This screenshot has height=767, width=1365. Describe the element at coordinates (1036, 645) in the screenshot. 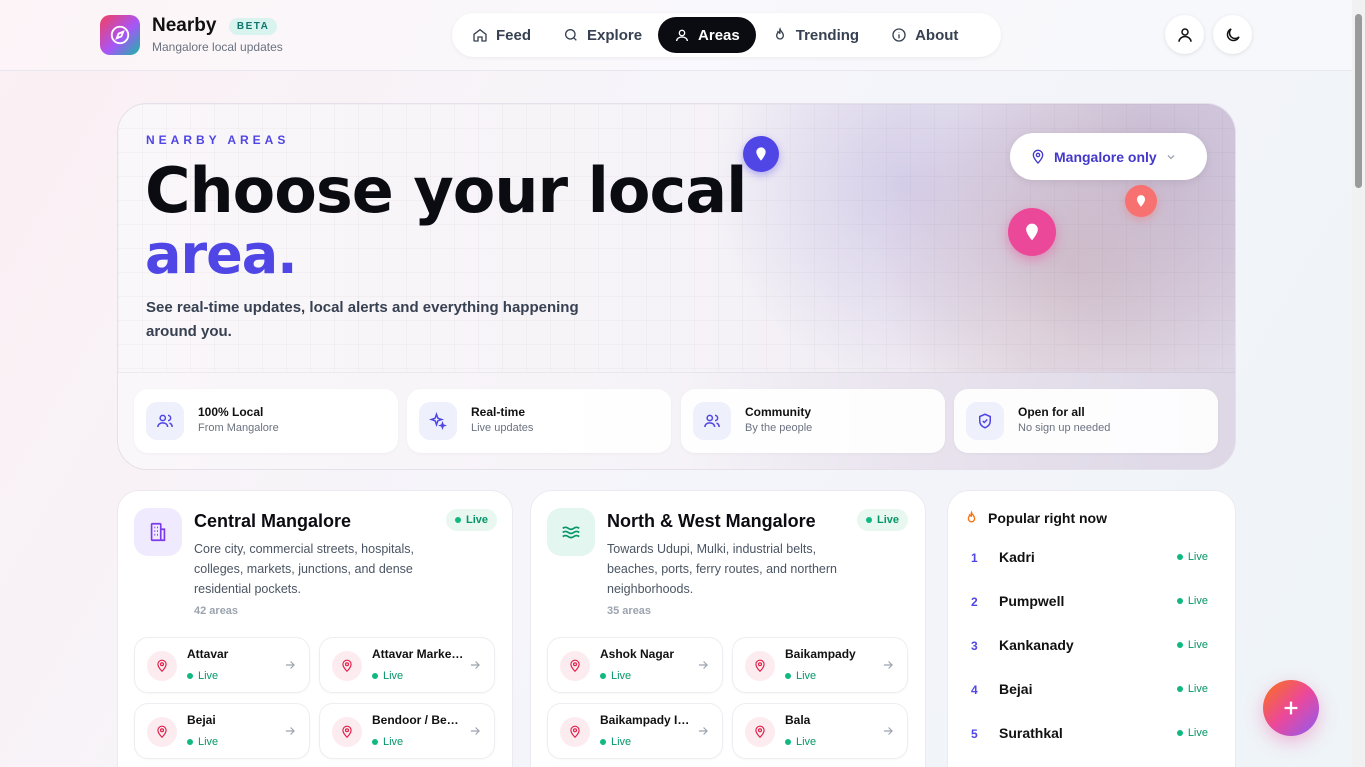

I see `popular-name: Kankanady` at that location.